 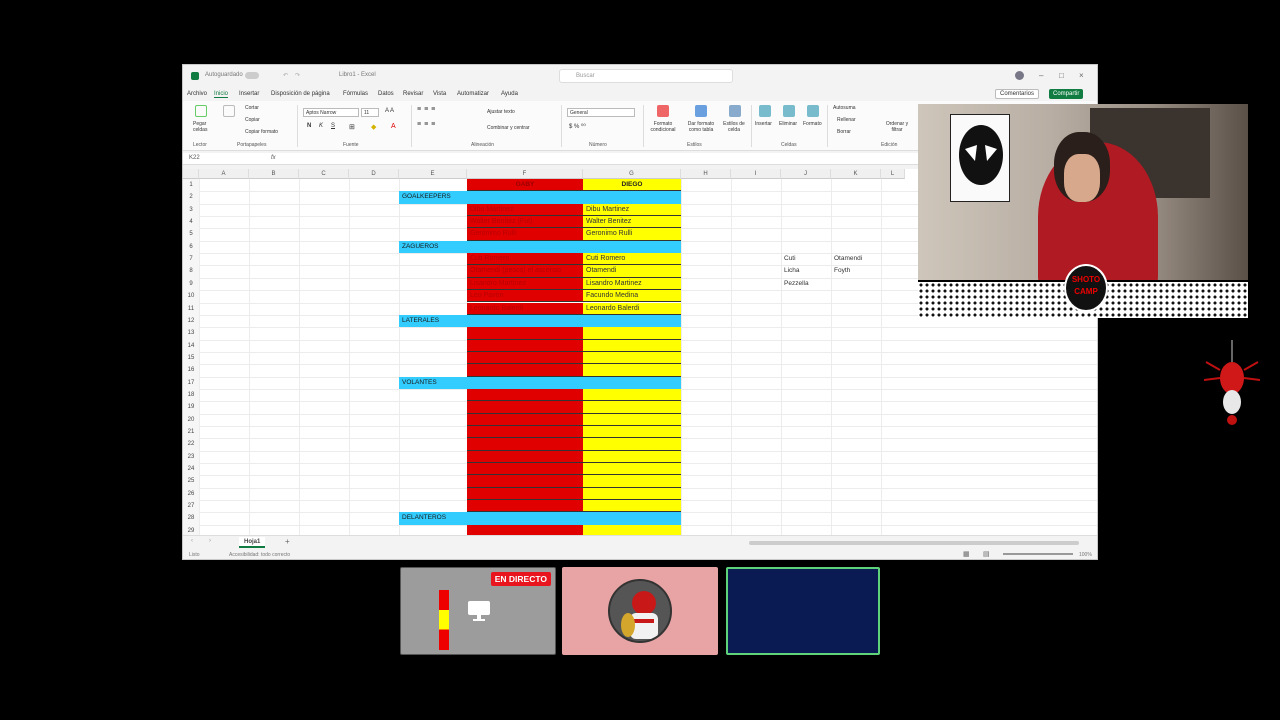 What do you see at coordinates (191, 457) in the screenshot?
I see `row-header: 23` at bounding box center [191, 457].